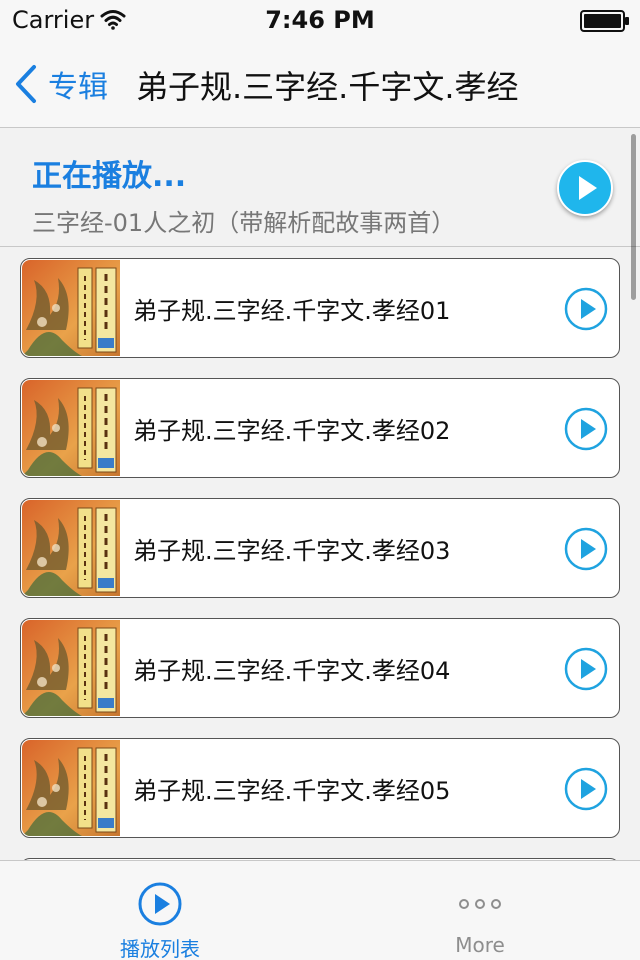 This screenshot has height=960, width=640. Describe the element at coordinates (480, 910) in the screenshot. I see `tab-more: More` at that location.